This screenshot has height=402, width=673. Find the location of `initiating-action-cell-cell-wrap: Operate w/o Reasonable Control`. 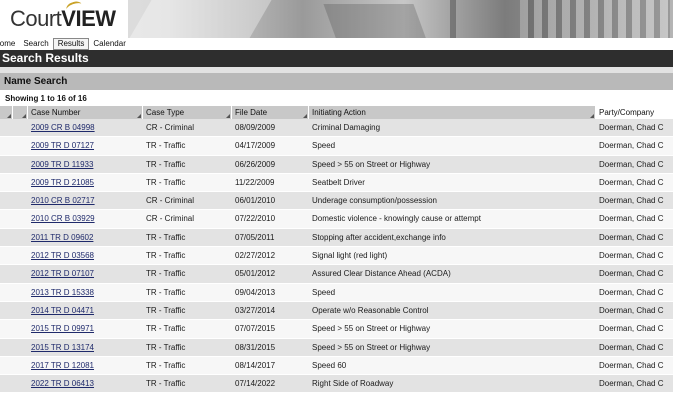

initiating-action-cell-cell-wrap: Operate w/o Reasonable Control is located at coordinates (452, 310).